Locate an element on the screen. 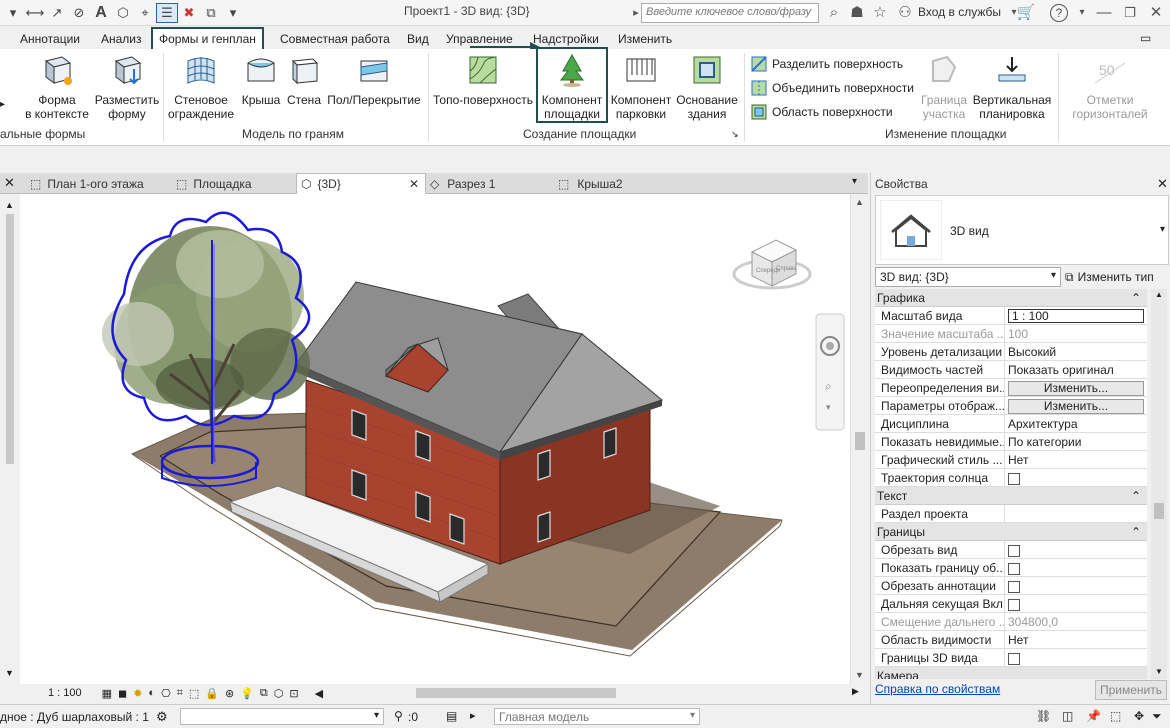 This screenshot has height=728, width=1170. far-clip-checkbox is located at coordinates (1014, 605).